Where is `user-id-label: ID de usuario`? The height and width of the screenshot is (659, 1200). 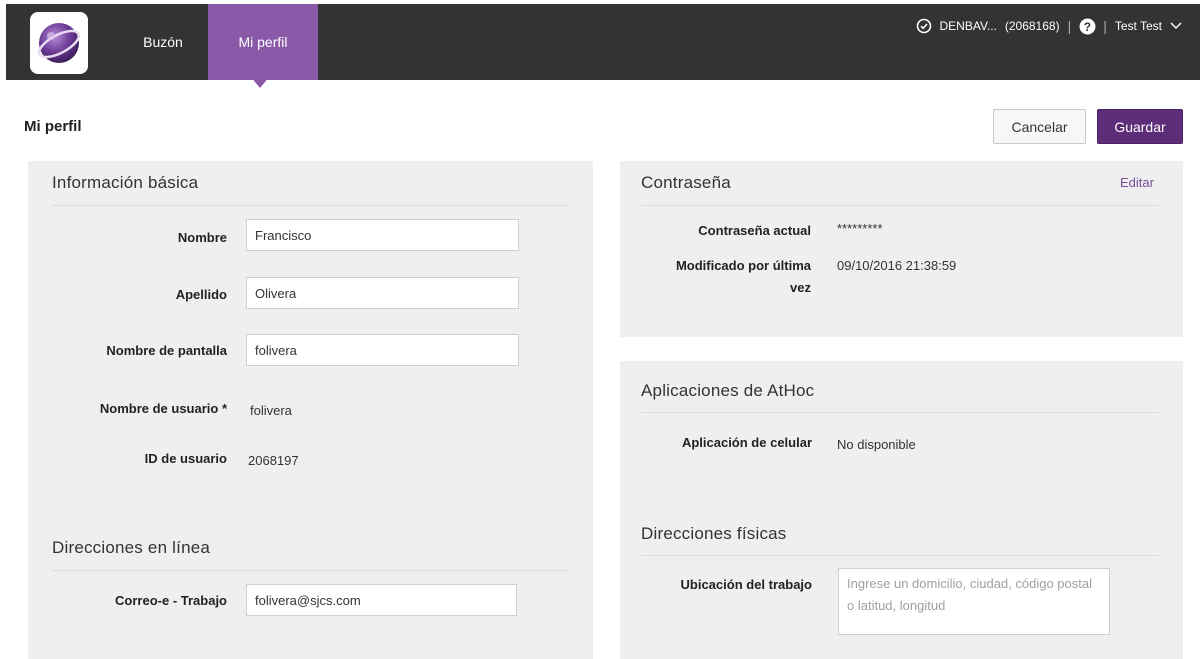
user-id-label: ID de usuario is located at coordinates (185, 458).